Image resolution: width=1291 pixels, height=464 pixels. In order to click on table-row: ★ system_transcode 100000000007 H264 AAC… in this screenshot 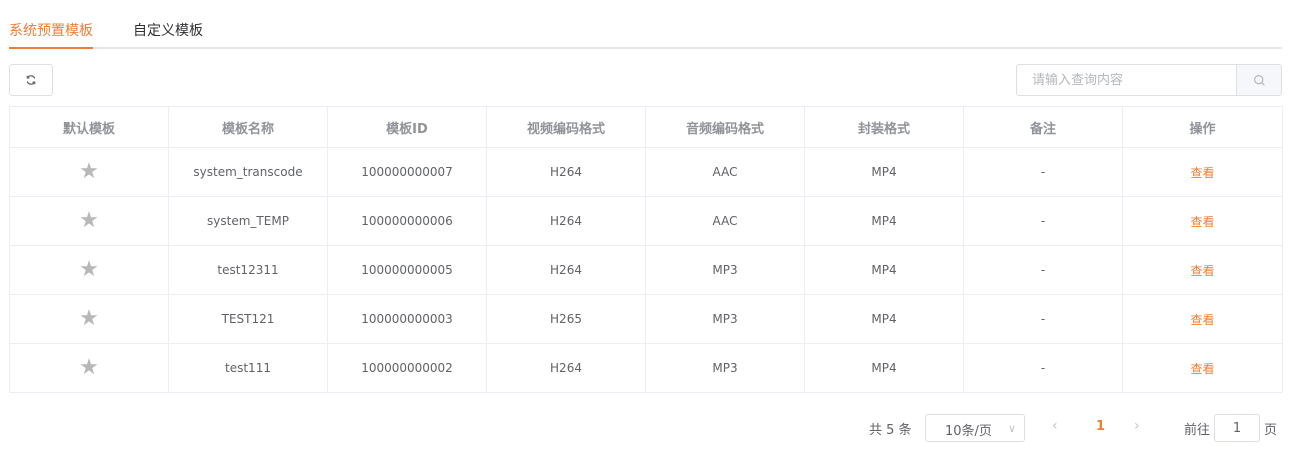, I will do `click(646, 172)`.